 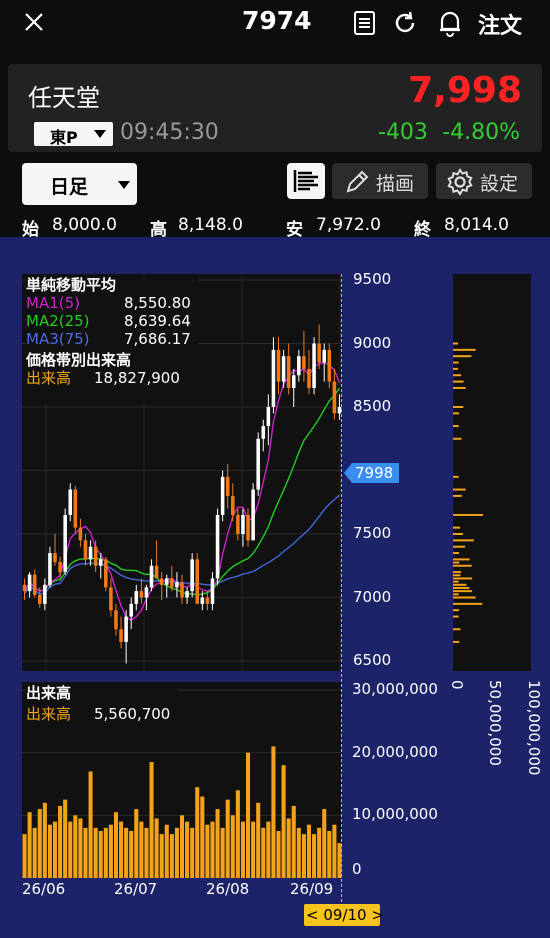 What do you see at coordinates (403, 132) in the screenshot?
I see `price-change: -403` at bounding box center [403, 132].